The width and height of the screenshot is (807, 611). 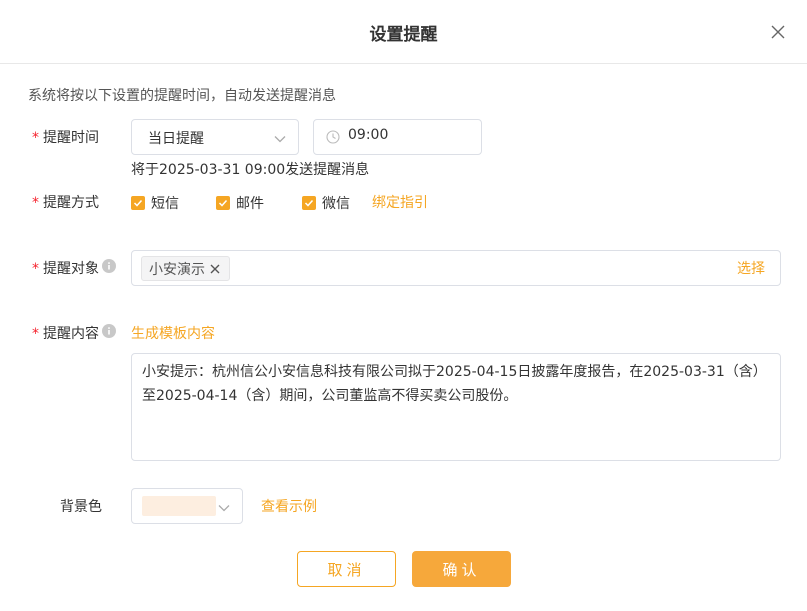 I want to click on background-label: 背景色, so click(x=81, y=507).